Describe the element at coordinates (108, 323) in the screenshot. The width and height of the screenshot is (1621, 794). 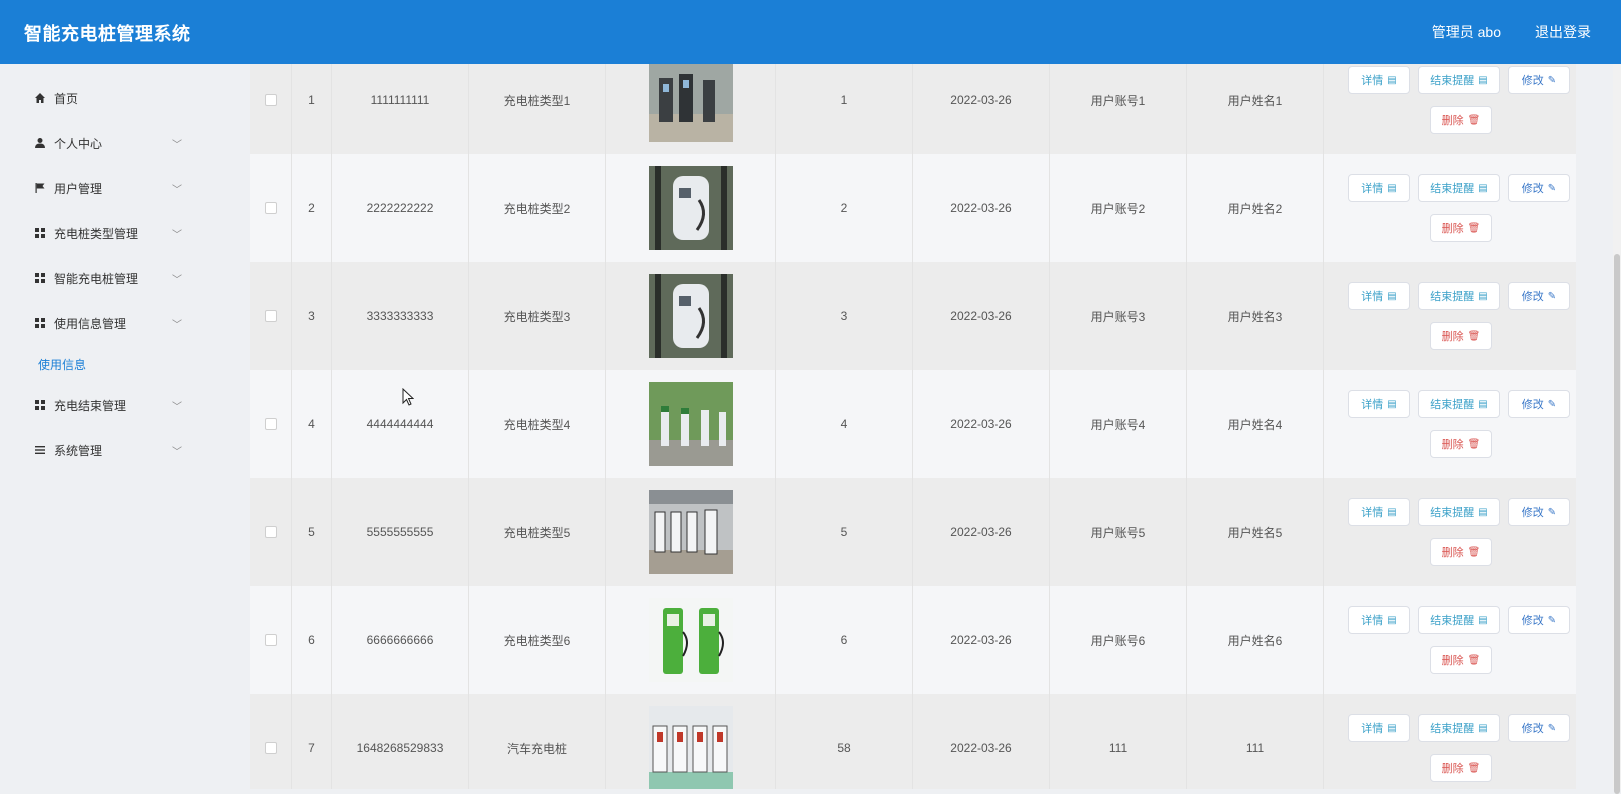
I see `sidebar-item-usage-info-management: 使用信息管理 ﹀` at that location.